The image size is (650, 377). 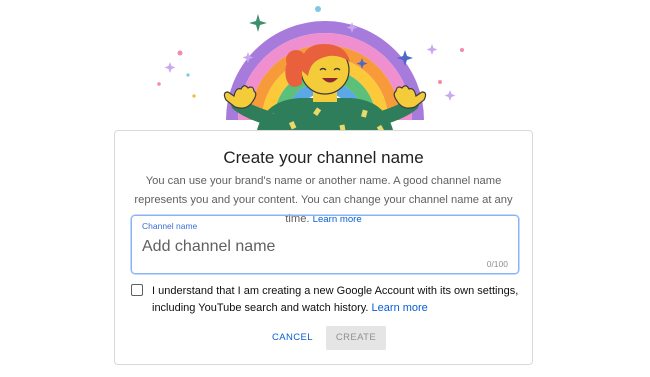 What do you see at coordinates (400, 308) in the screenshot?
I see `consent-learn-more-link: Learn more` at bounding box center [400, 308].